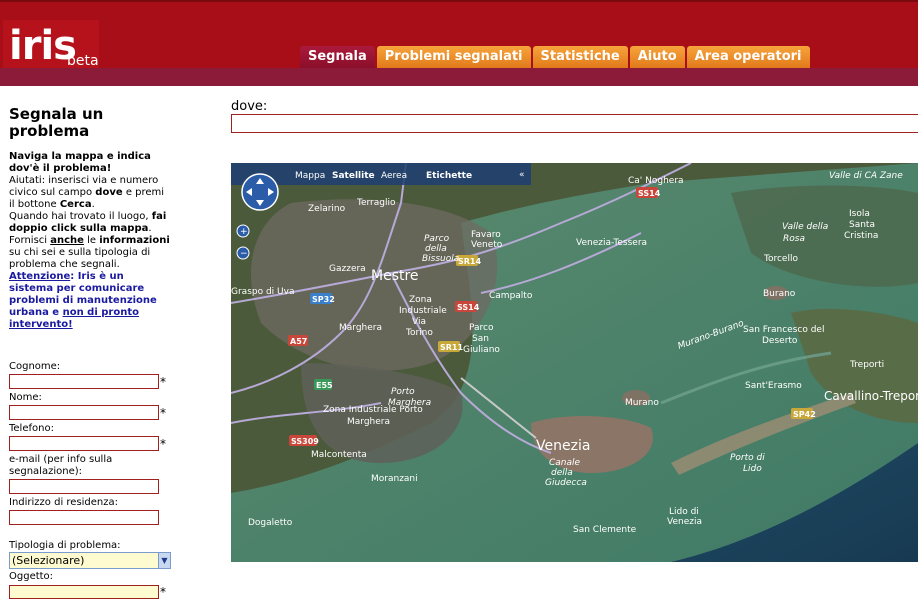 This screenshot has height=600, width=918. What do you see at coordinates (565, 463) in the screenshot?
I see `map-label-canale: Canale` at bounding box center [565, 463].